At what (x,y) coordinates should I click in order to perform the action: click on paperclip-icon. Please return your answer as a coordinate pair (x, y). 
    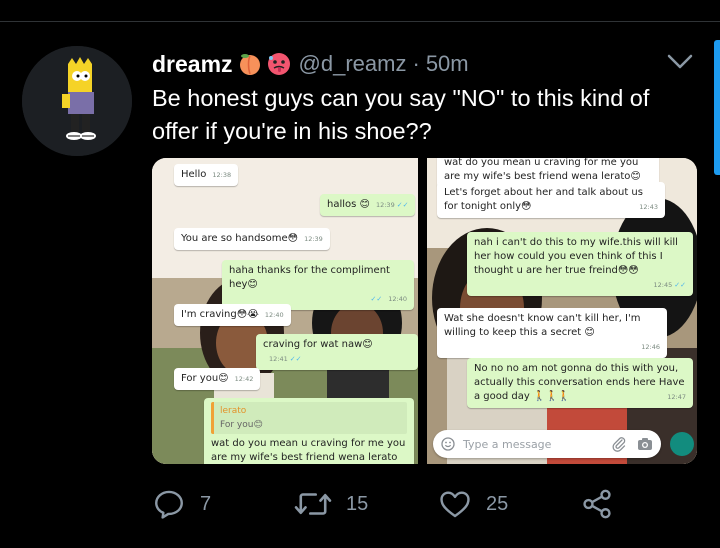
    Looking at the image, I should click on (619, 444).